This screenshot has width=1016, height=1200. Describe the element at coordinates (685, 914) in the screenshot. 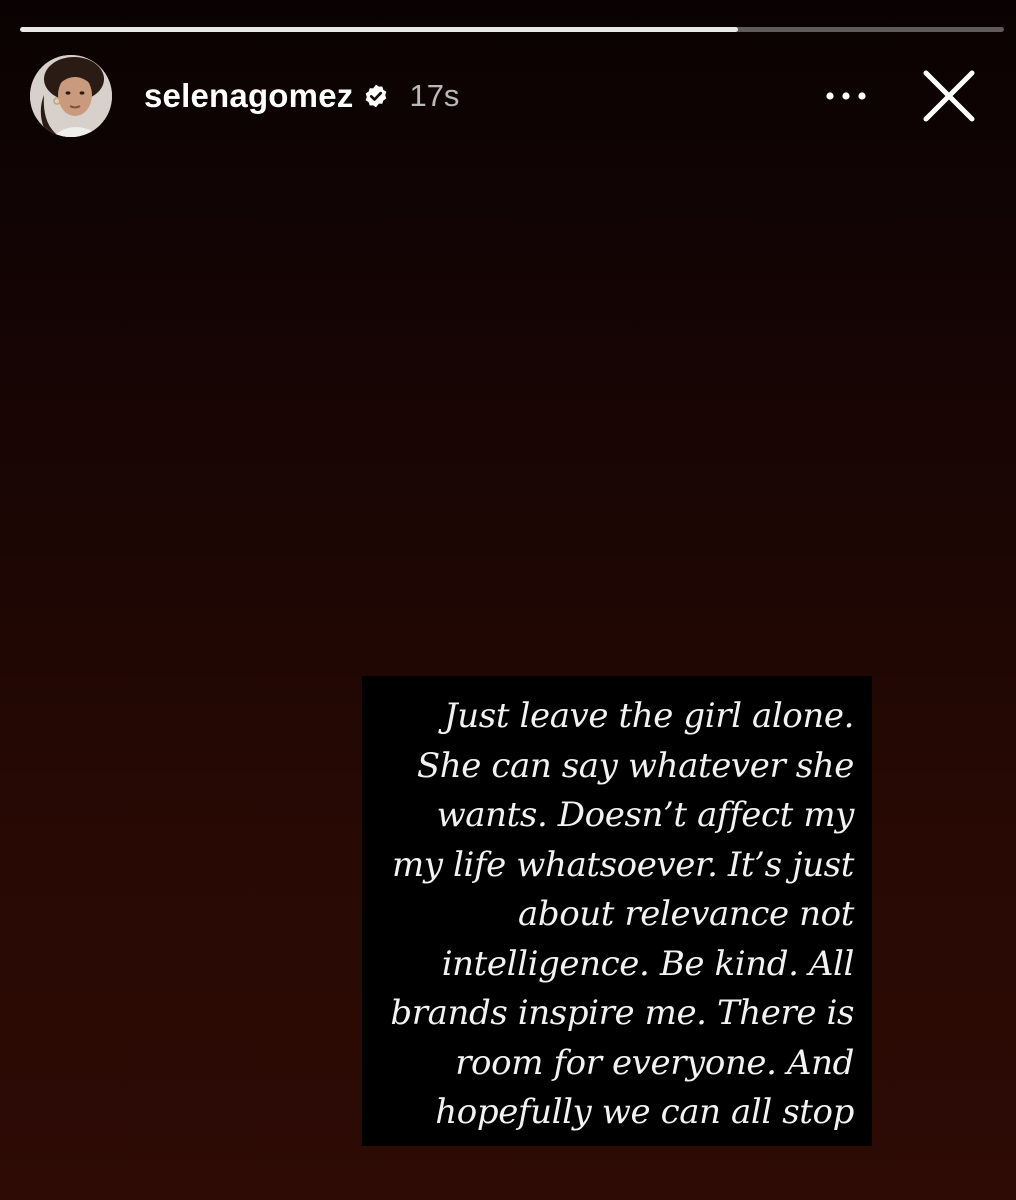

I see `caption-line: about relevance not` at that location.